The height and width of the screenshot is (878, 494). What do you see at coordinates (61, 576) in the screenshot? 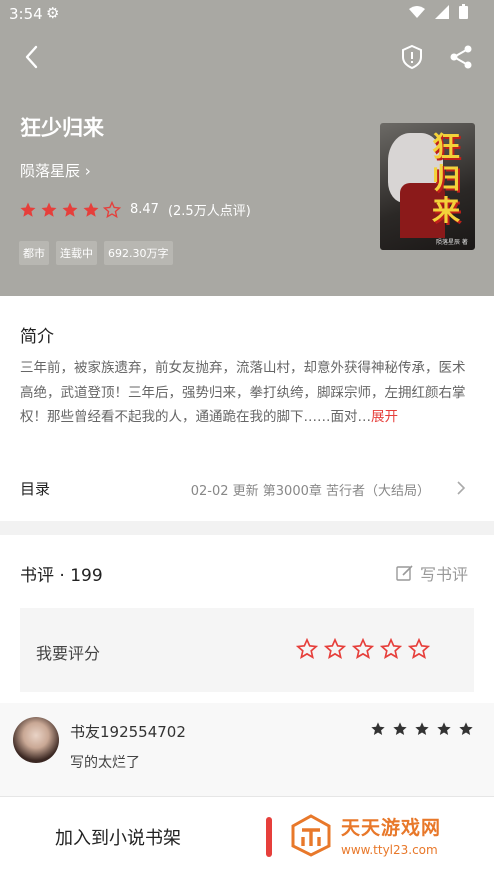
I see `reviews-heading: 书评 · 199` at bounding box center [61, 576].